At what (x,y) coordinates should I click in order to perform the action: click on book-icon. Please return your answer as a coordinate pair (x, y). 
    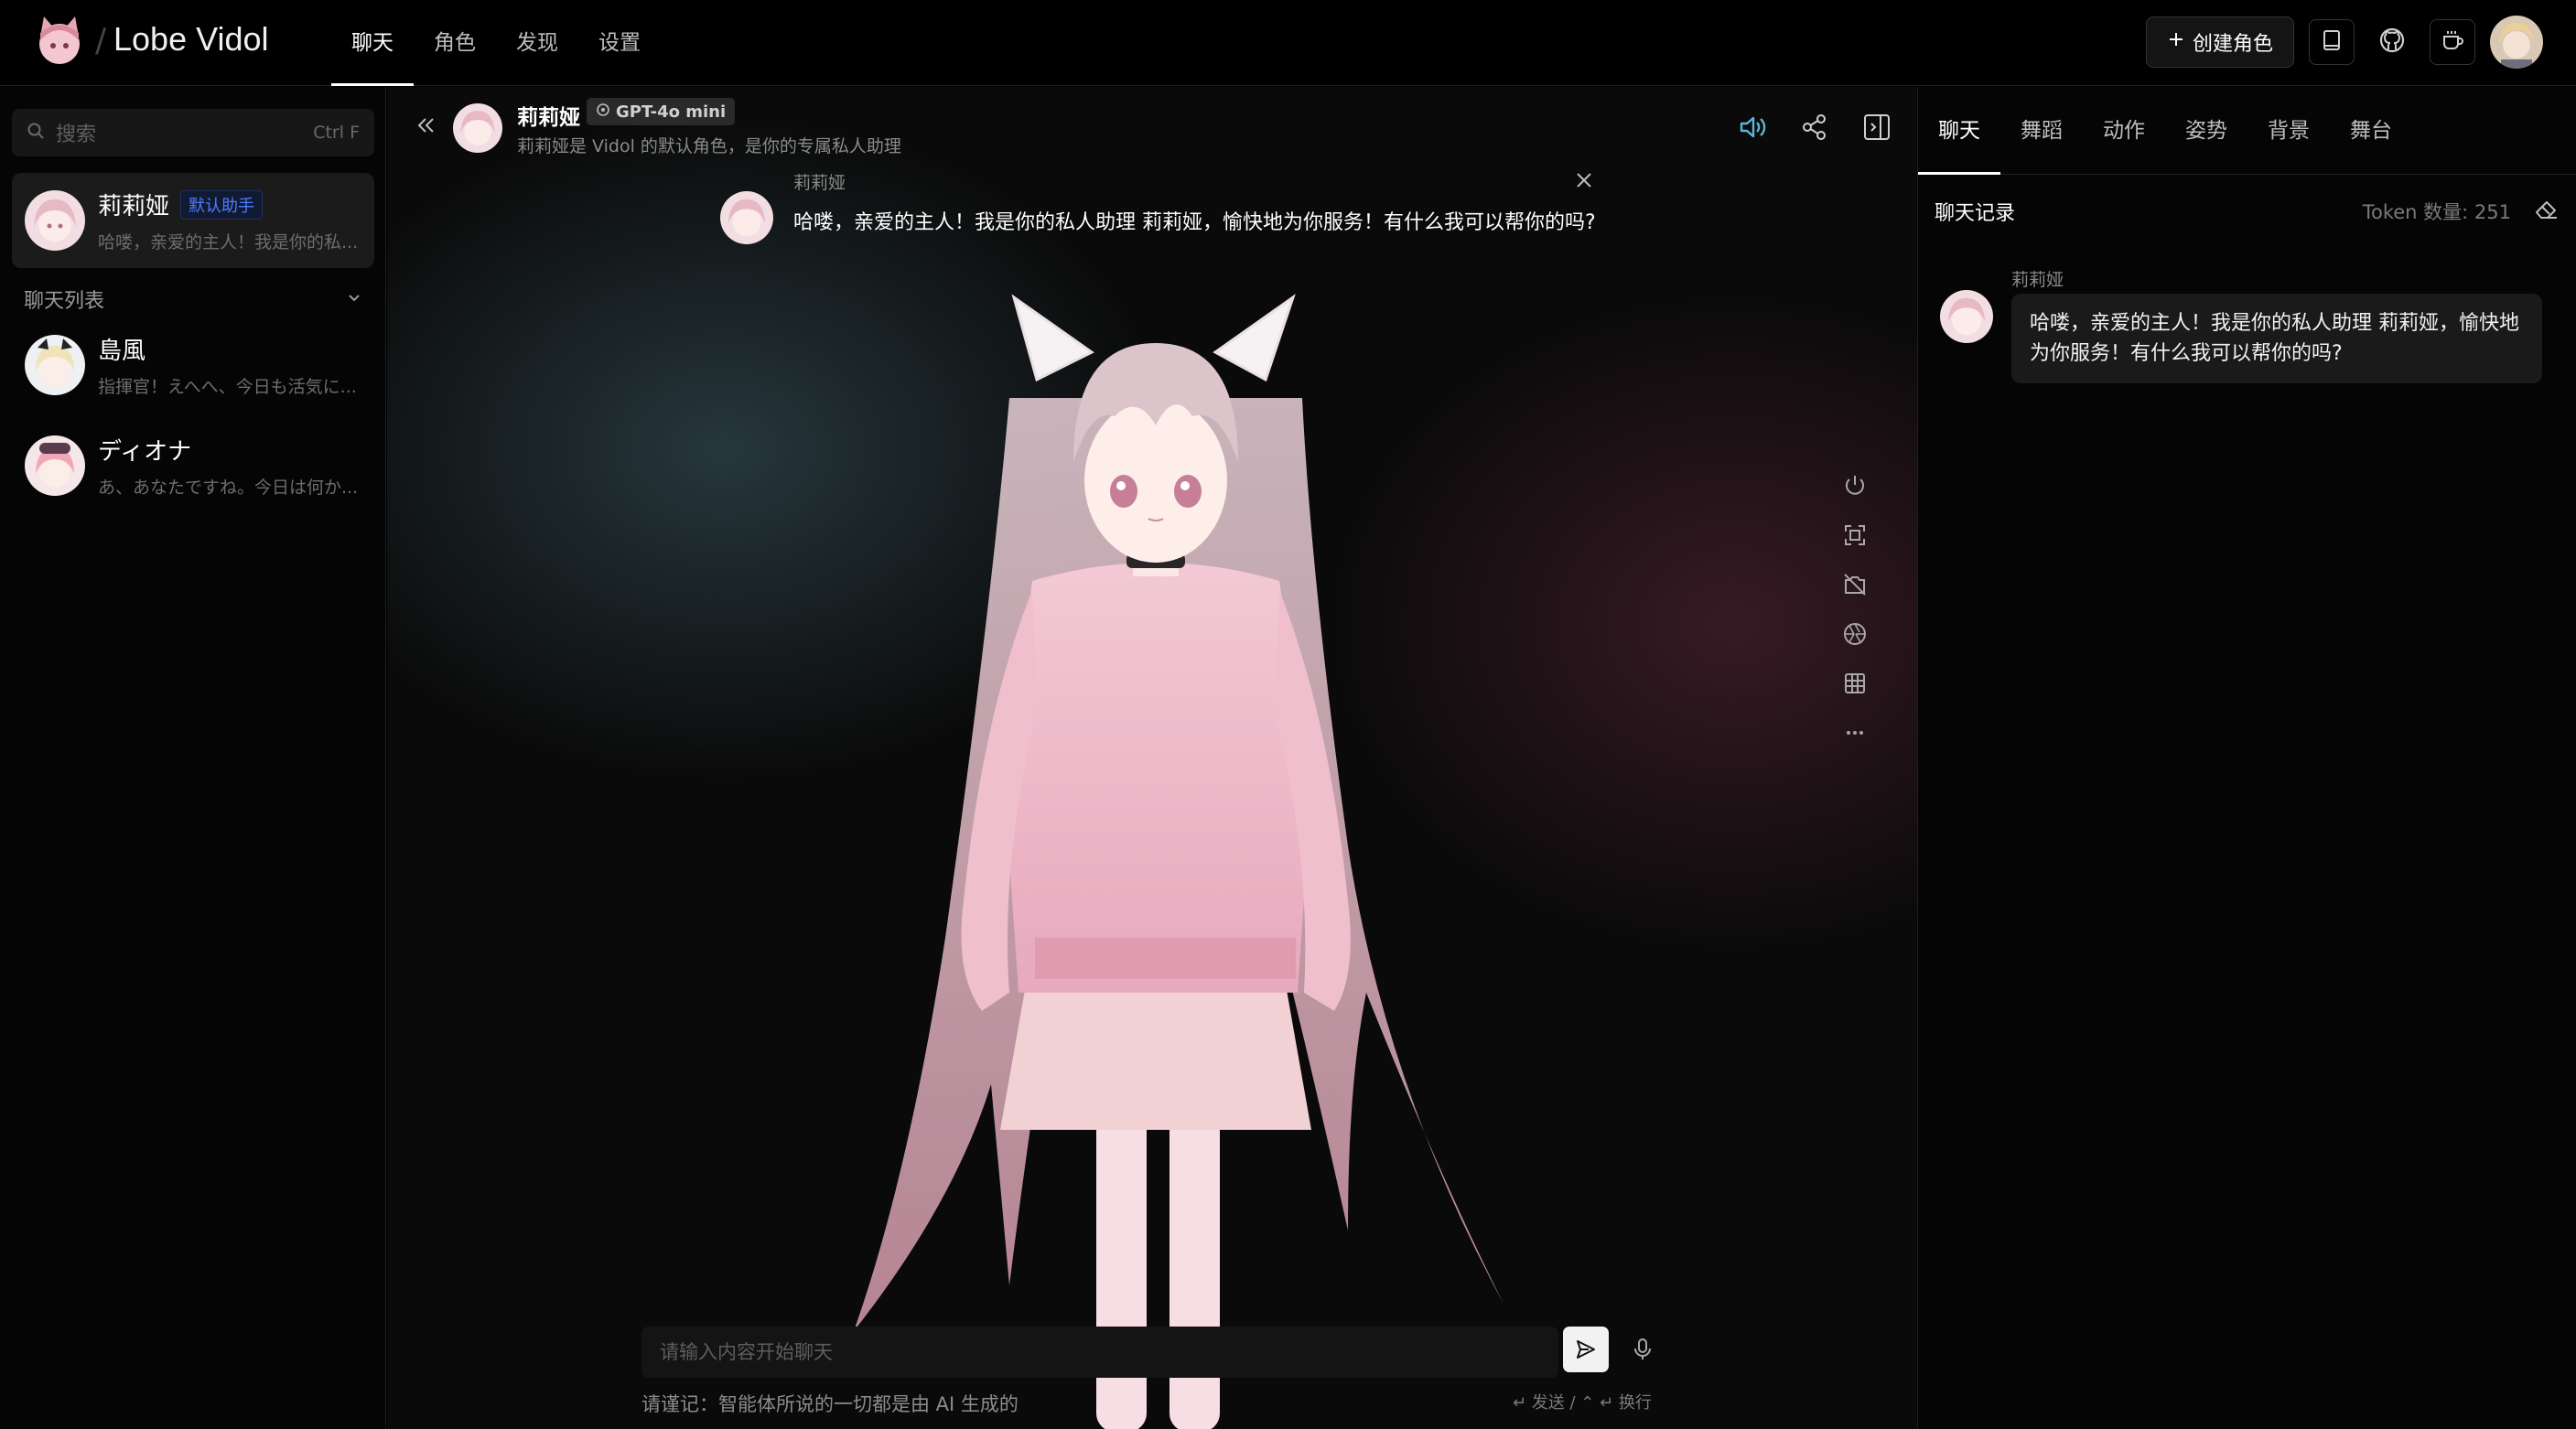
    Looking at the image, I should click on (2332, 42).